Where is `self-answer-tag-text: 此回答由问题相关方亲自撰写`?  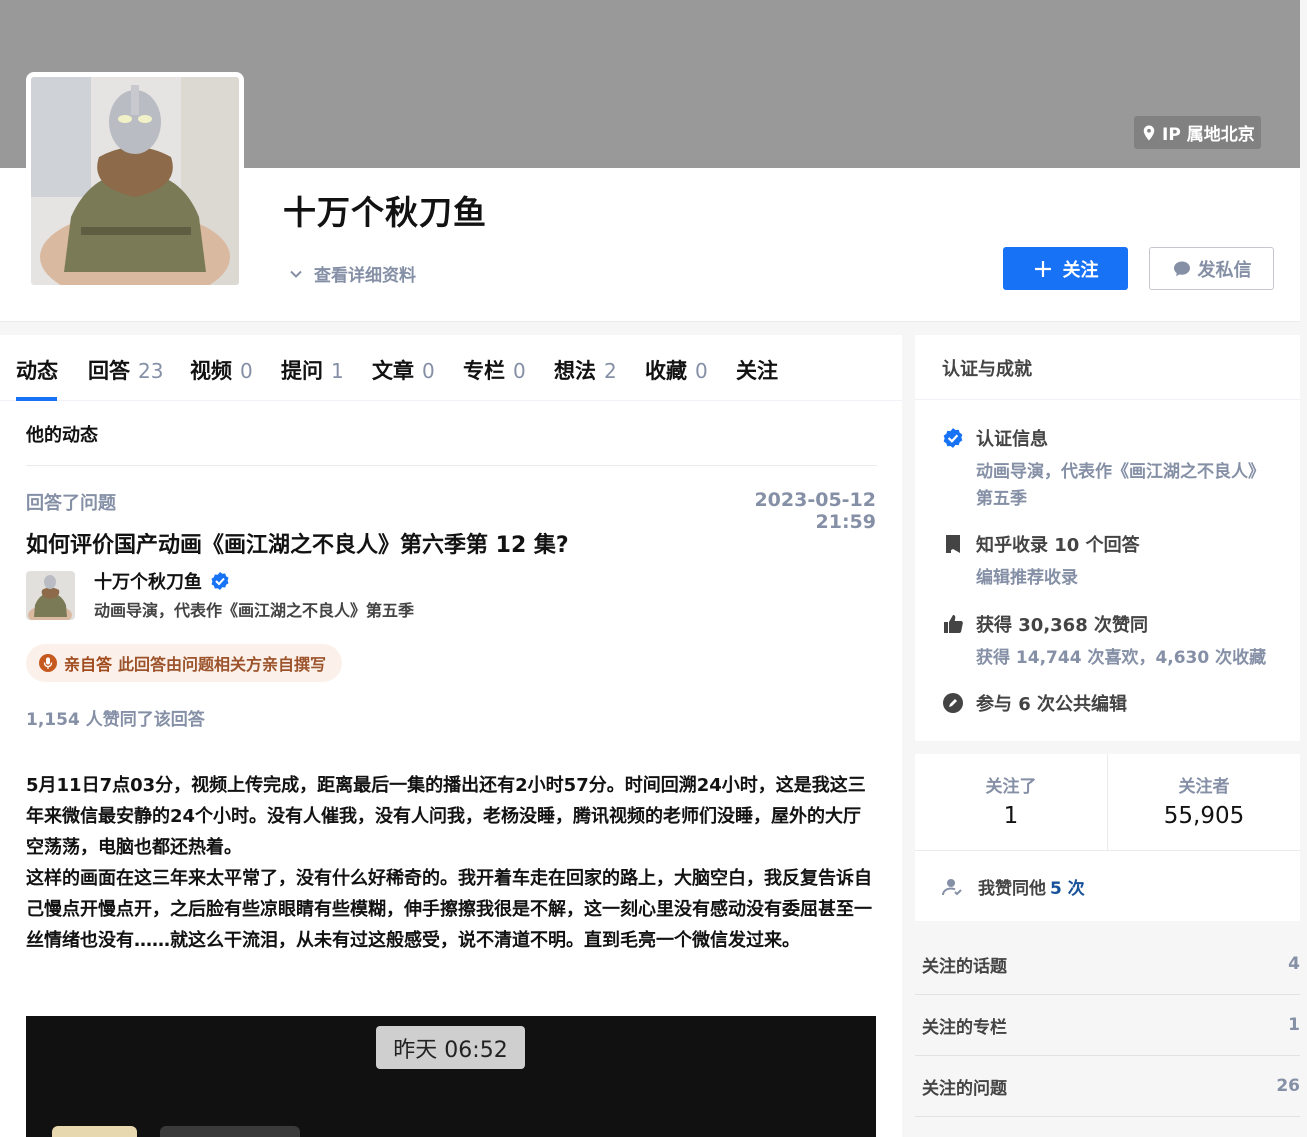 self-answer-tag-text: 此回答由问题相关方亲自撰写 is located at coordinates (222, 664).